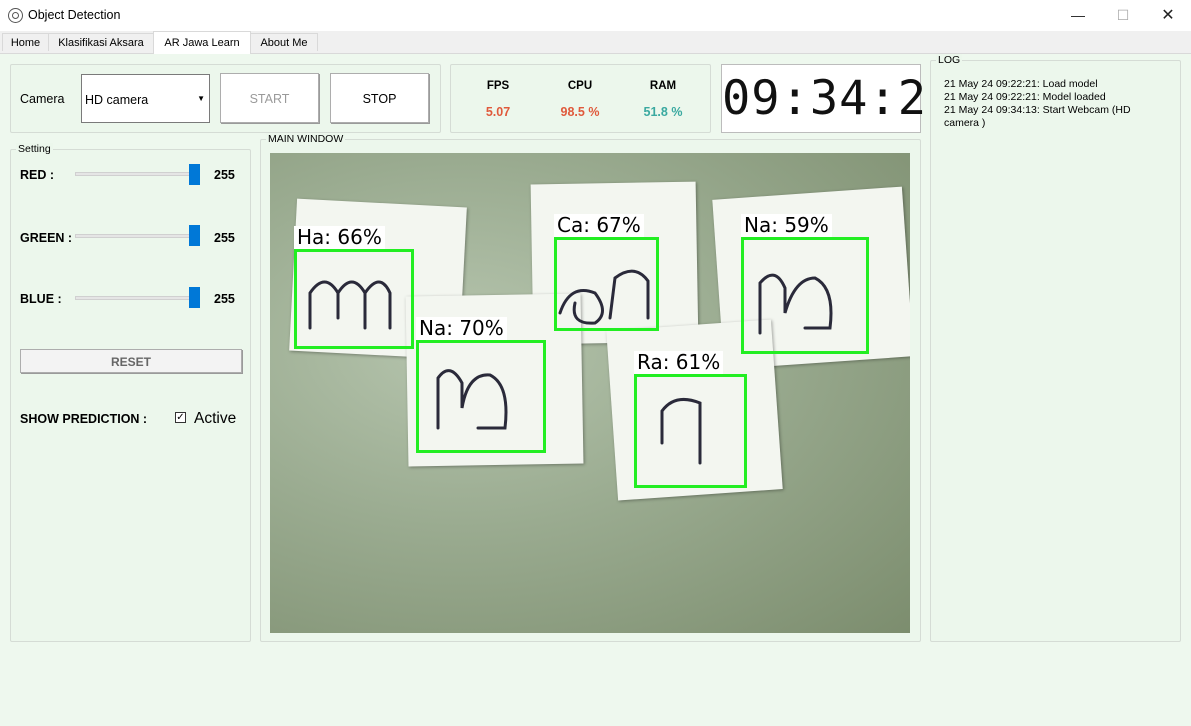 Image resolution: width=1191 pixels, height=726 pixels. What do you see at coordinates (339, 237) in the screenshot?
I see `detection-label: Ha: 66%` at bounding box center [339, 237].